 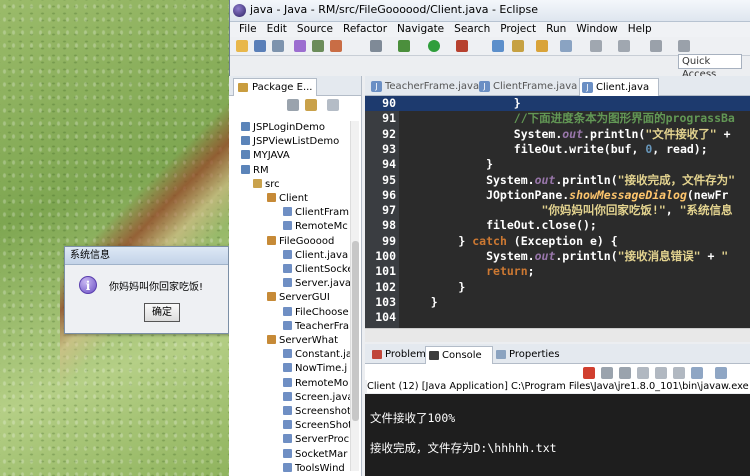 I want to click on display-console-icon, so click(x=721, y=373).